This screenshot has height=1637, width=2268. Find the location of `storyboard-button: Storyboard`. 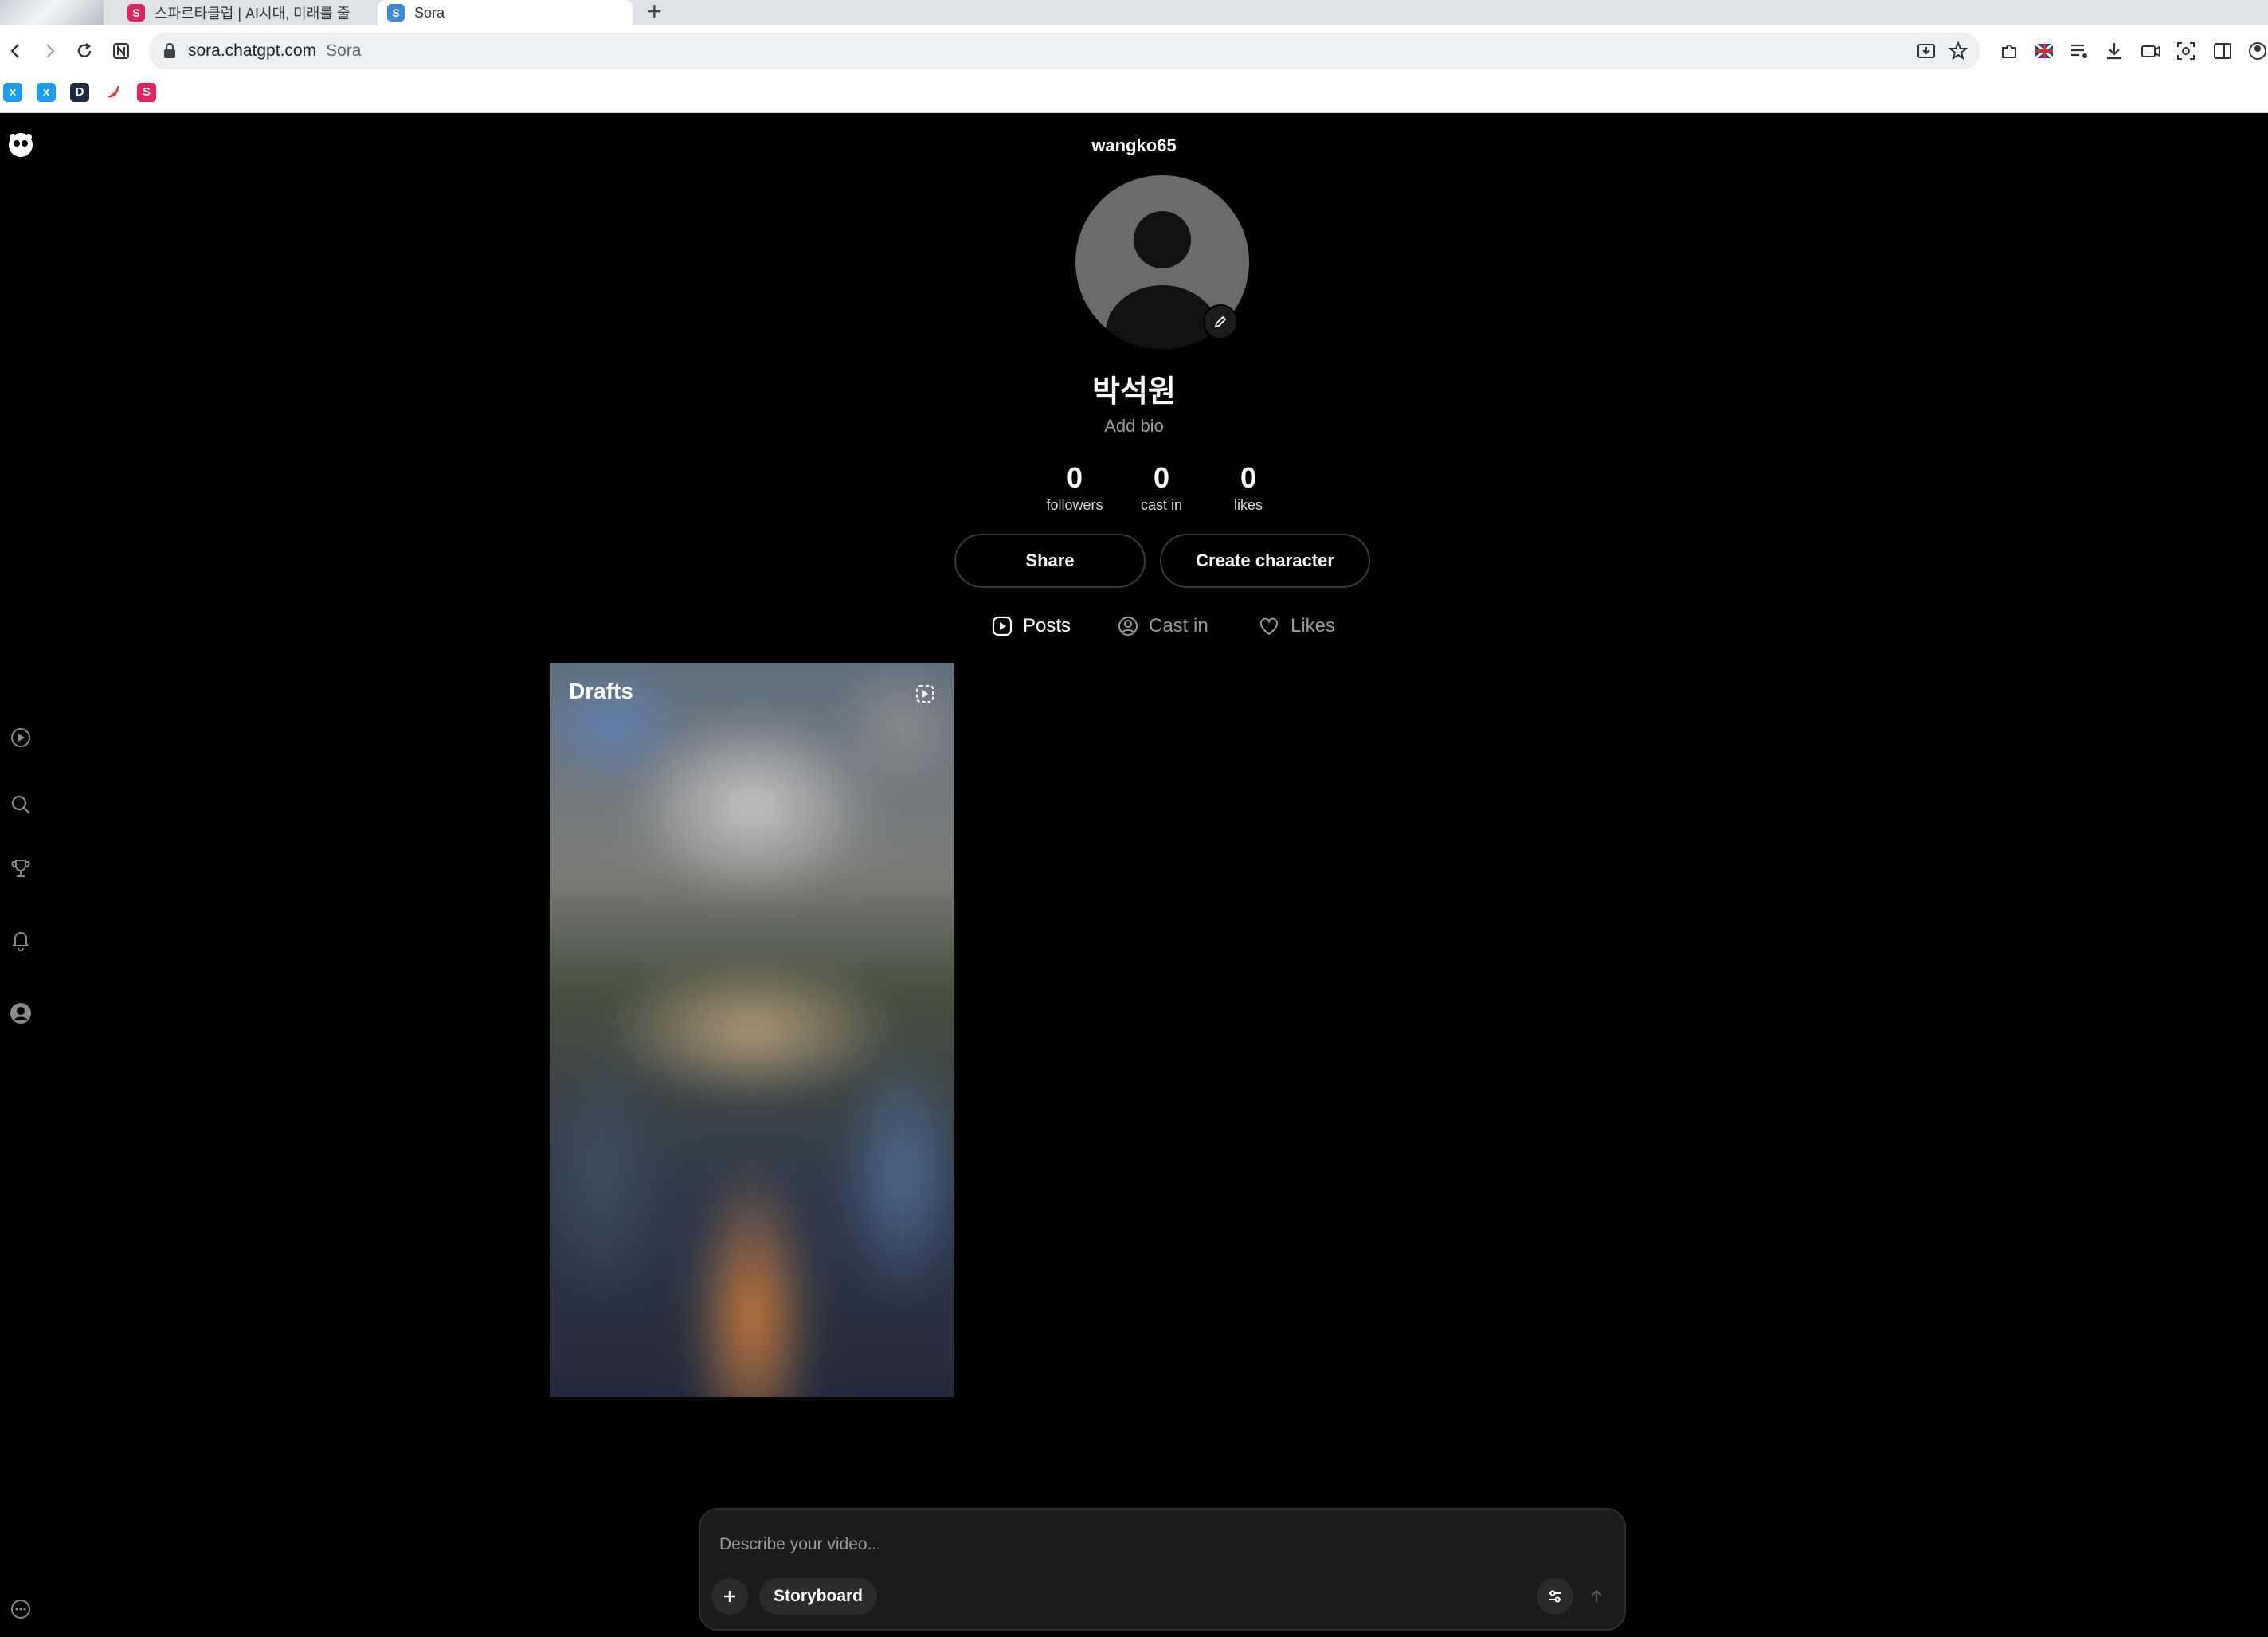

storyboard-button: Storyboard is located at coordinates (818, 1596).